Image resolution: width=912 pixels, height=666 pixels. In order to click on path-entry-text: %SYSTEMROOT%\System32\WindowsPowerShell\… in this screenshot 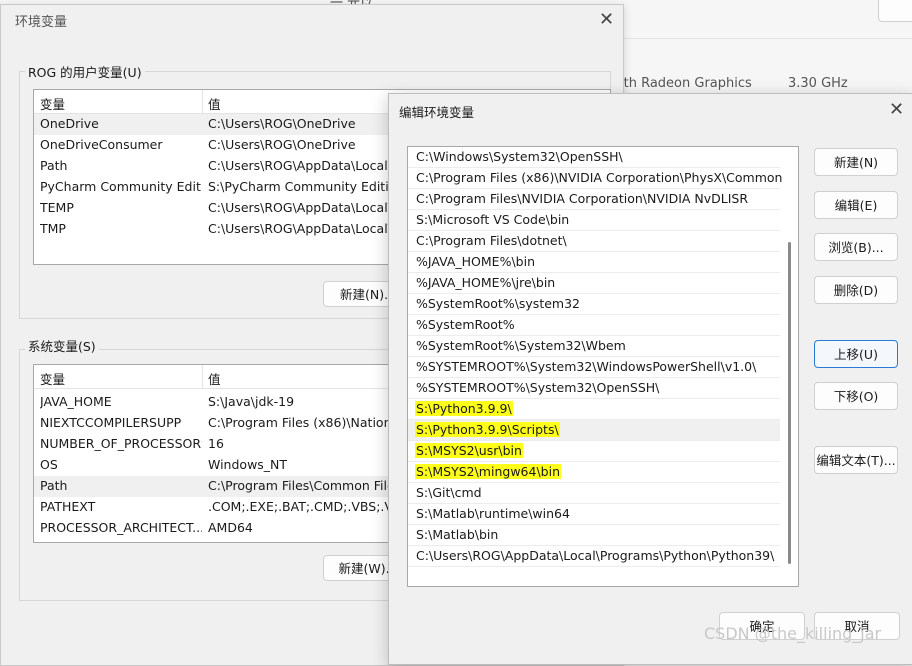, I will do `click(586, 366)`.